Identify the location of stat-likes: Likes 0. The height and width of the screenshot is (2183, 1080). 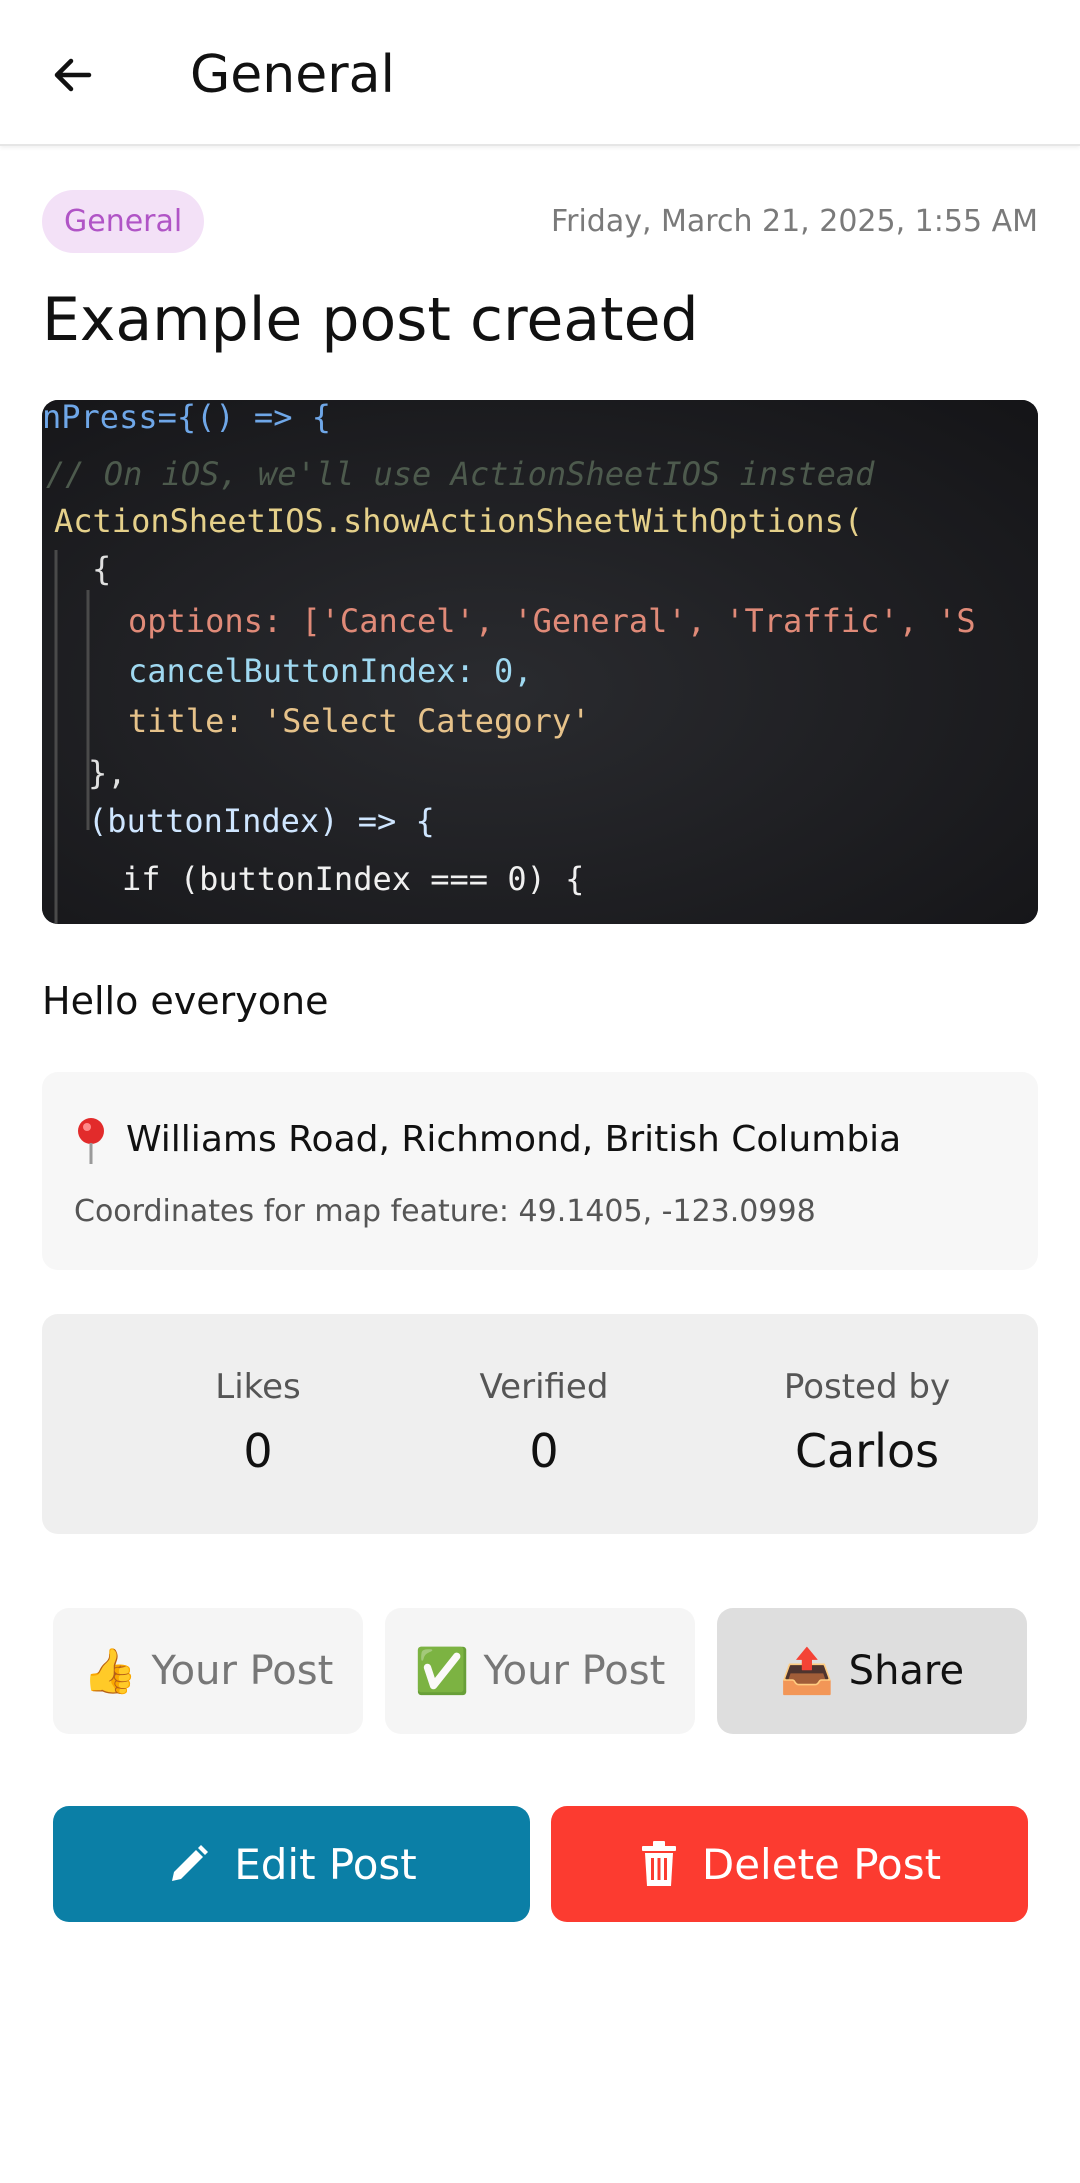
(258, 1424).